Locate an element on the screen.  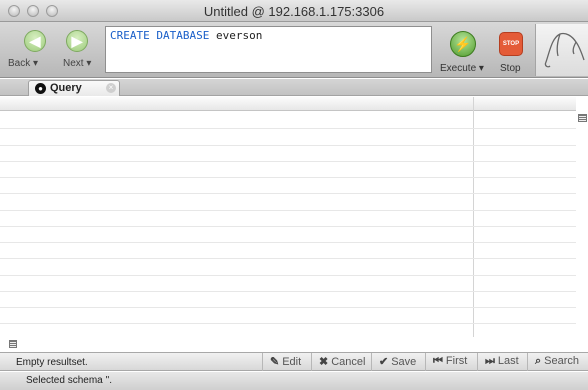
first-record-icon: ⏮ is located at coordinates (438, 361).